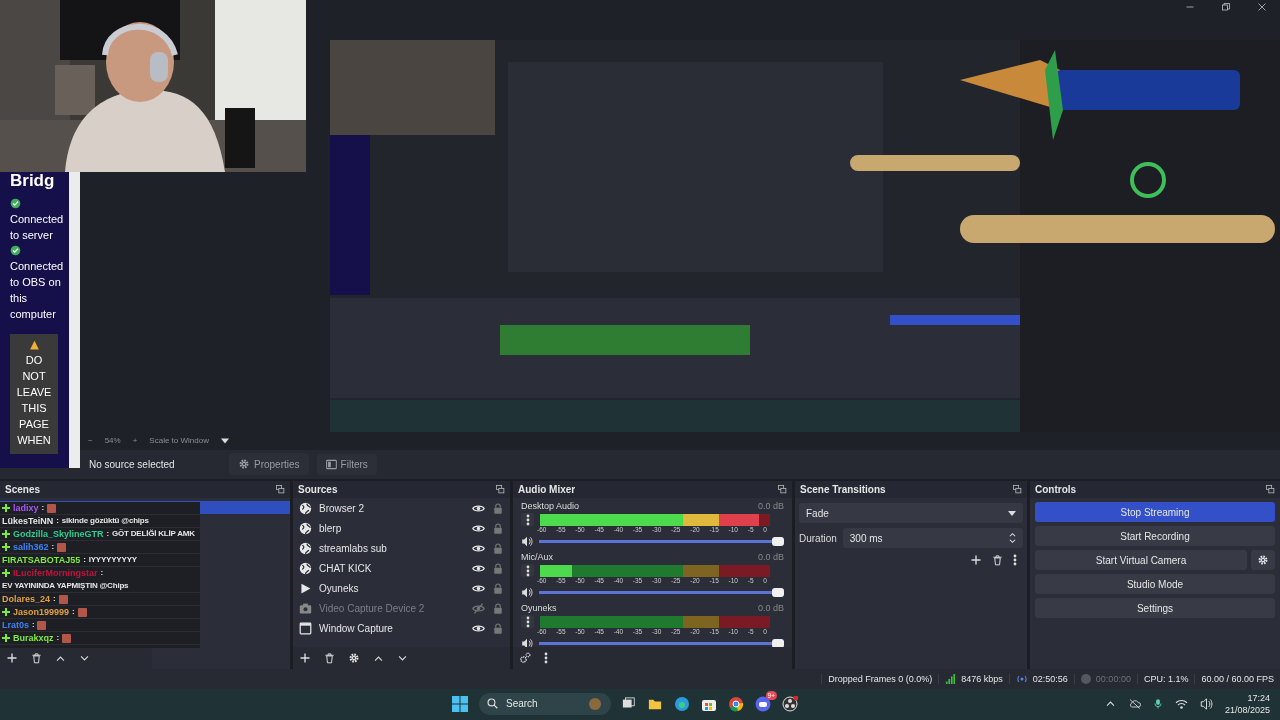 Image resolution: width=1280 pixels, height=720 pixels. I want to click on chat-username: ILuciferMorningstar, so click(55, 573).